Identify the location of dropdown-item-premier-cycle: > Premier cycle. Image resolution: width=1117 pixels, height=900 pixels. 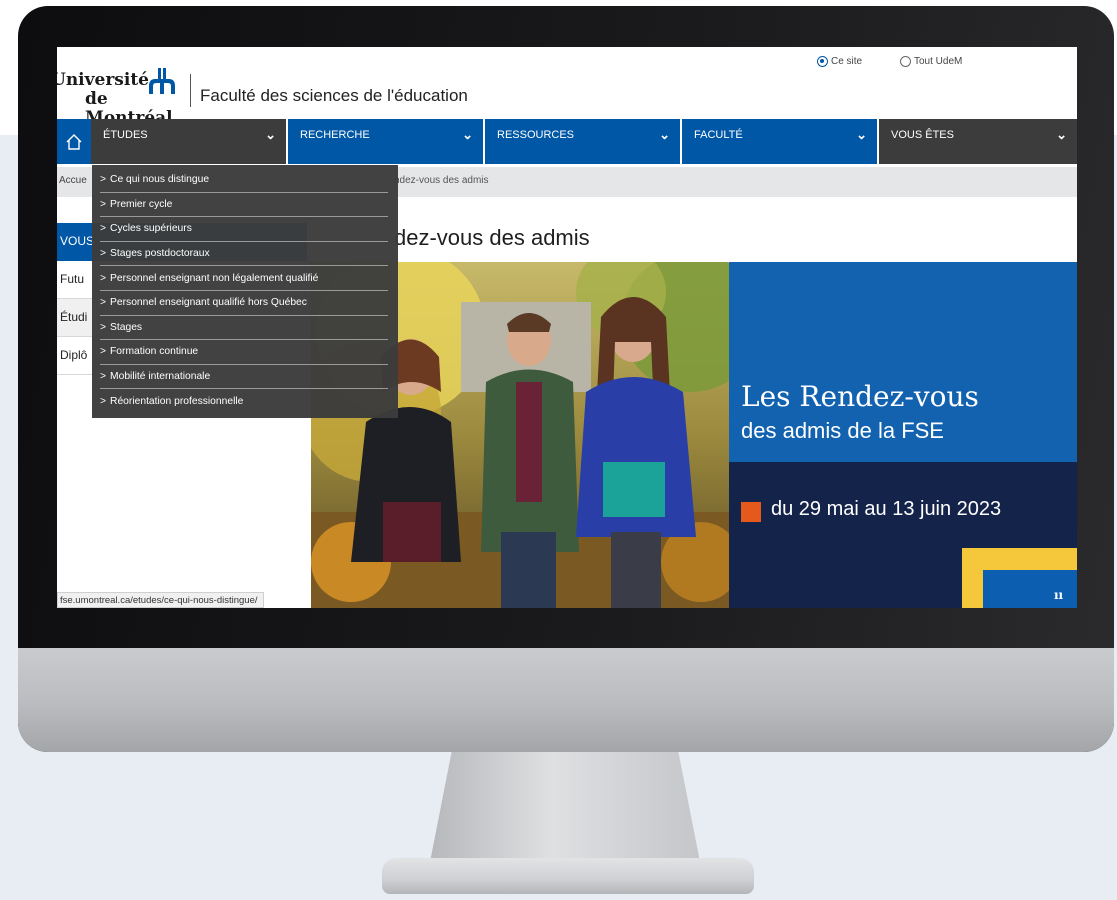
(244, 205).